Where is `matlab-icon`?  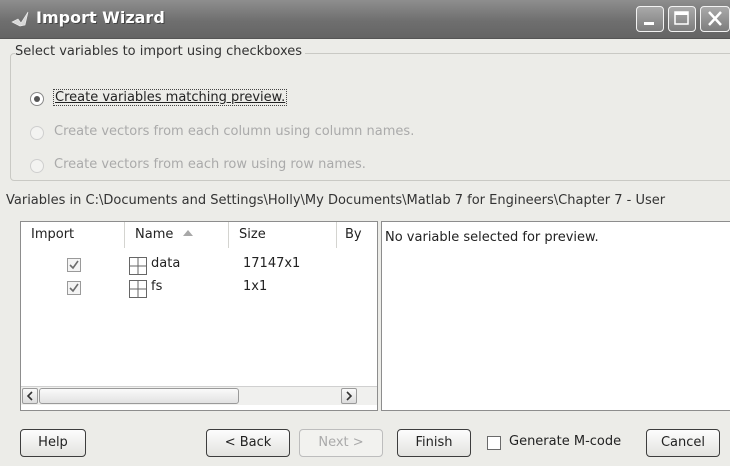
matlab-icon is located at coordinates (20, 19).